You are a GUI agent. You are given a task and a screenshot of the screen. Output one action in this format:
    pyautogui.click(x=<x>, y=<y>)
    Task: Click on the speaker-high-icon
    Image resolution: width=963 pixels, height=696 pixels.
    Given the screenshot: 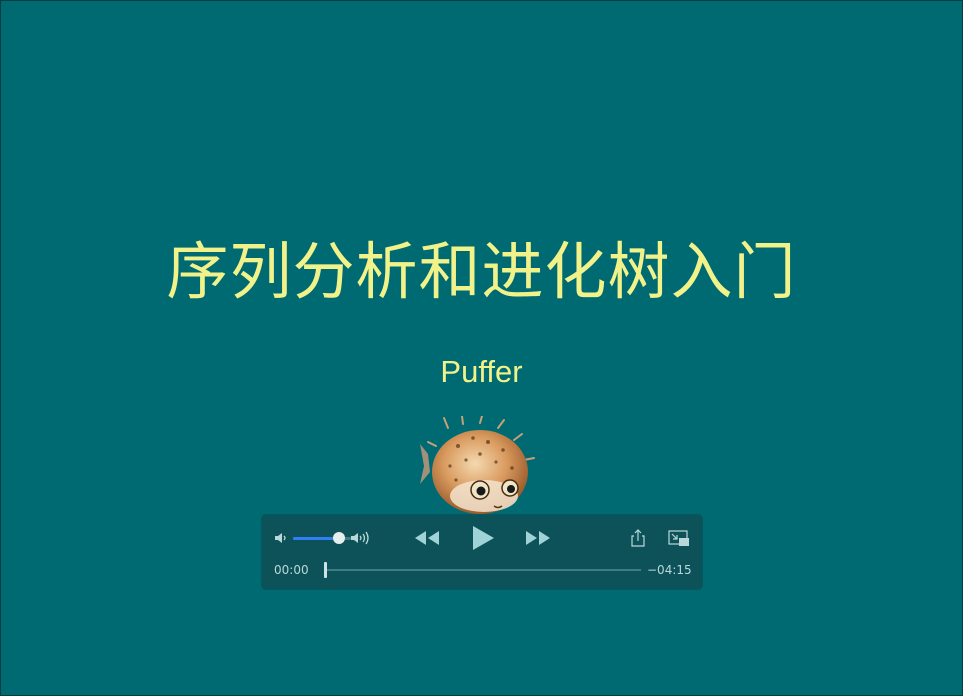 What is the action you would take?
    pyautogui.click(x=360, y=538)
    